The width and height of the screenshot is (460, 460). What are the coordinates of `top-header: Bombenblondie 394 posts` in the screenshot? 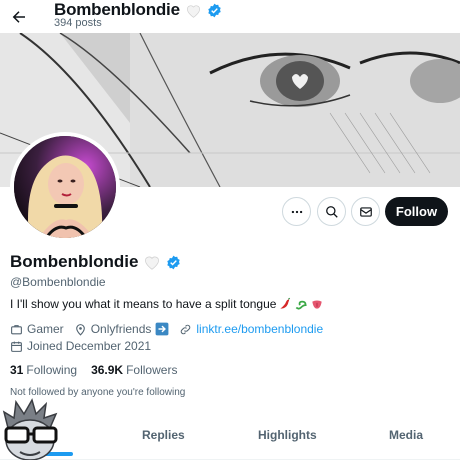 It's located at (230, 16).